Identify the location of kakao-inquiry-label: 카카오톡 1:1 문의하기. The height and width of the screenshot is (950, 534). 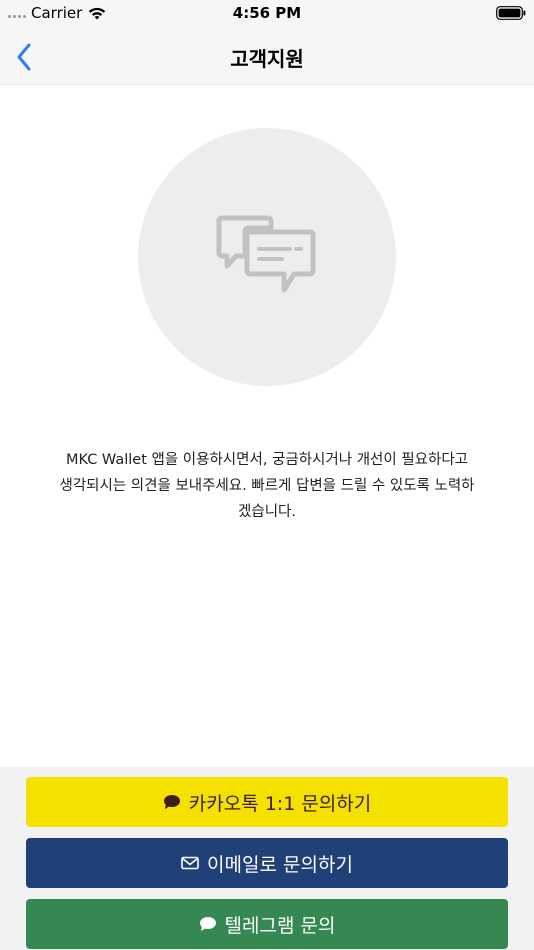
(280, 803).